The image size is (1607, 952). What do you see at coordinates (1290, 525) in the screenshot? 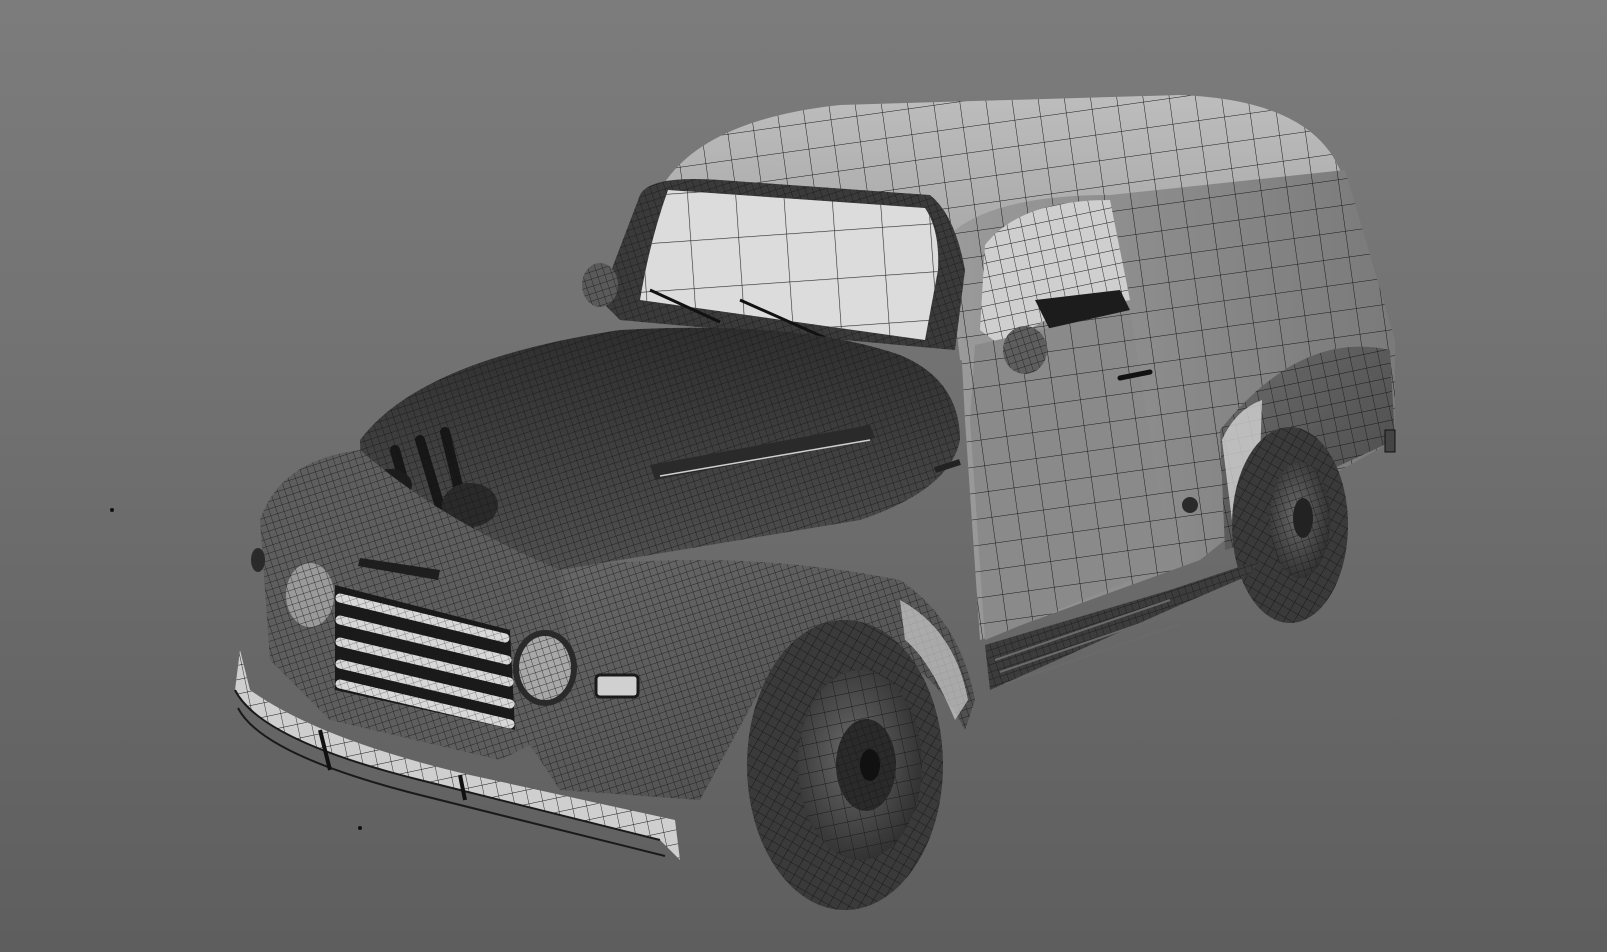
I see `rear-wheel` at bounding box center [1290, 525].